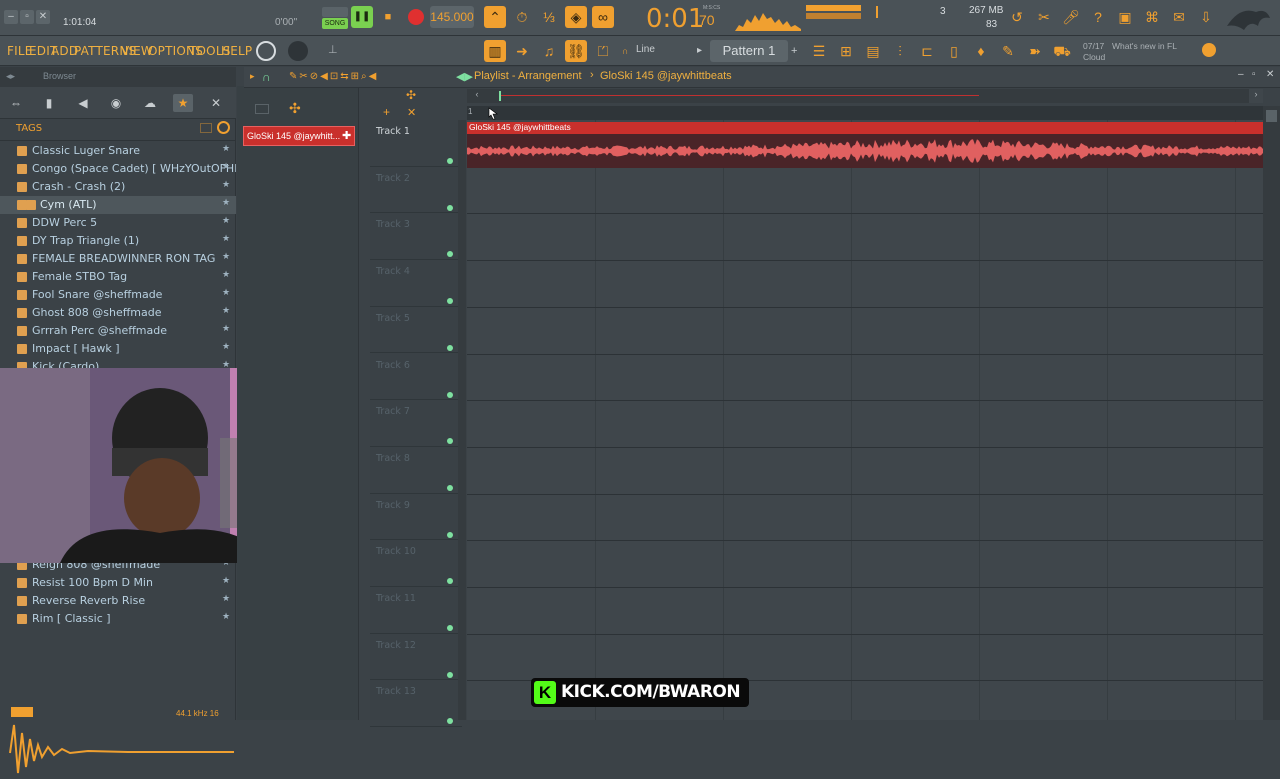  Describe the element at coordinates (346, 135) in the screenshot. I see `clip-menu-icon: ✚` at that location.